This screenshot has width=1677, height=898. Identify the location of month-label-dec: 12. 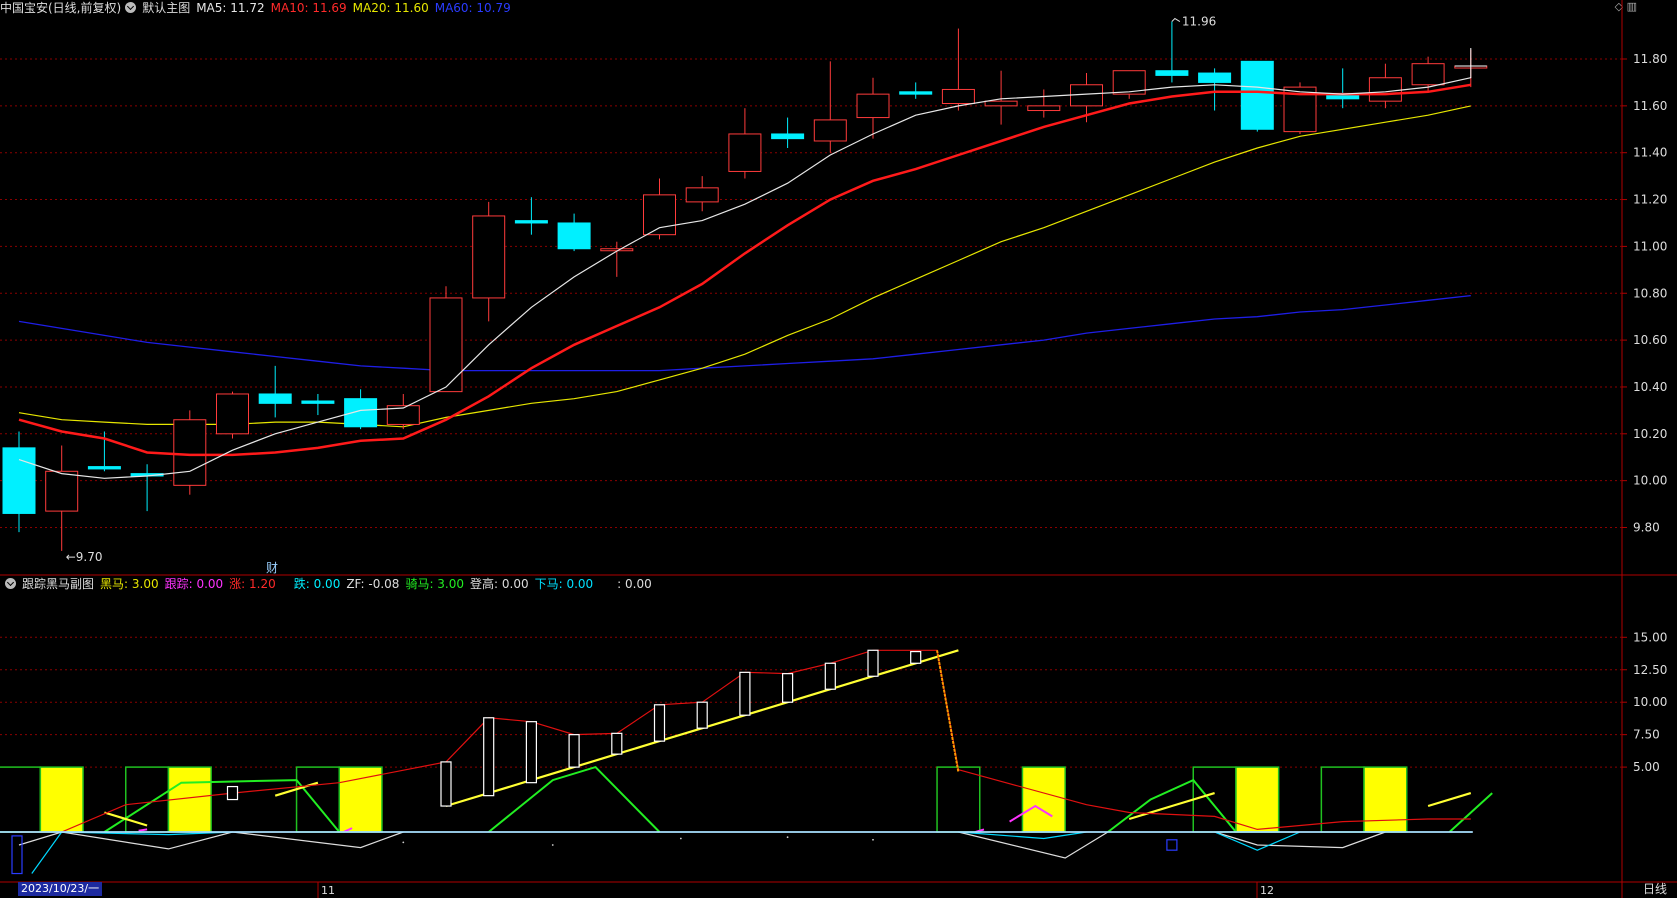
(1267, 890).